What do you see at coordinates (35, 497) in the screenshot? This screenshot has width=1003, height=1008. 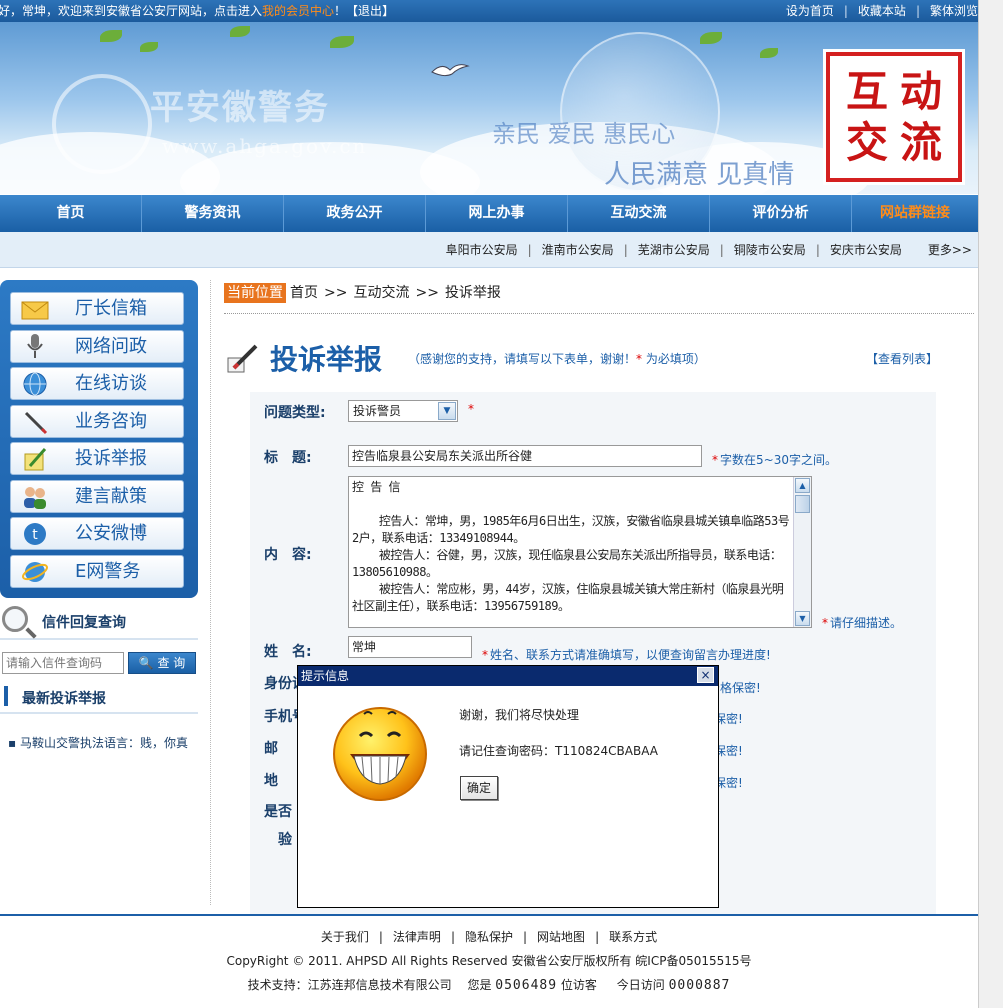 I see `people-icon` at bounding box center [35, 497].